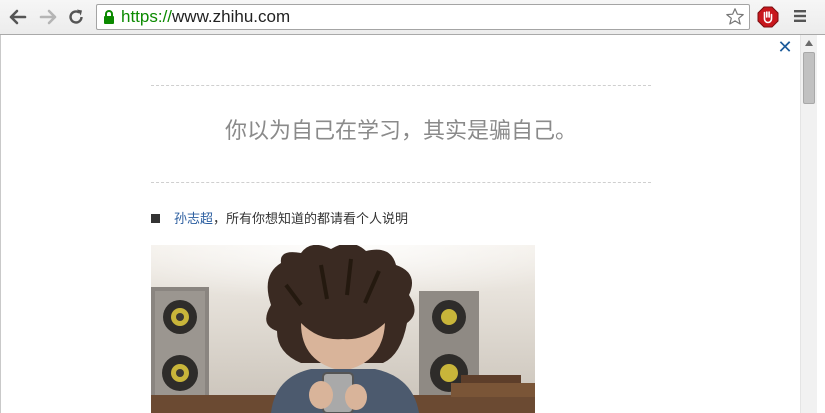 The height and width of the screenshot is (413, 825). I want to click on scroll-up-arrow-icon, so click(809, 43).